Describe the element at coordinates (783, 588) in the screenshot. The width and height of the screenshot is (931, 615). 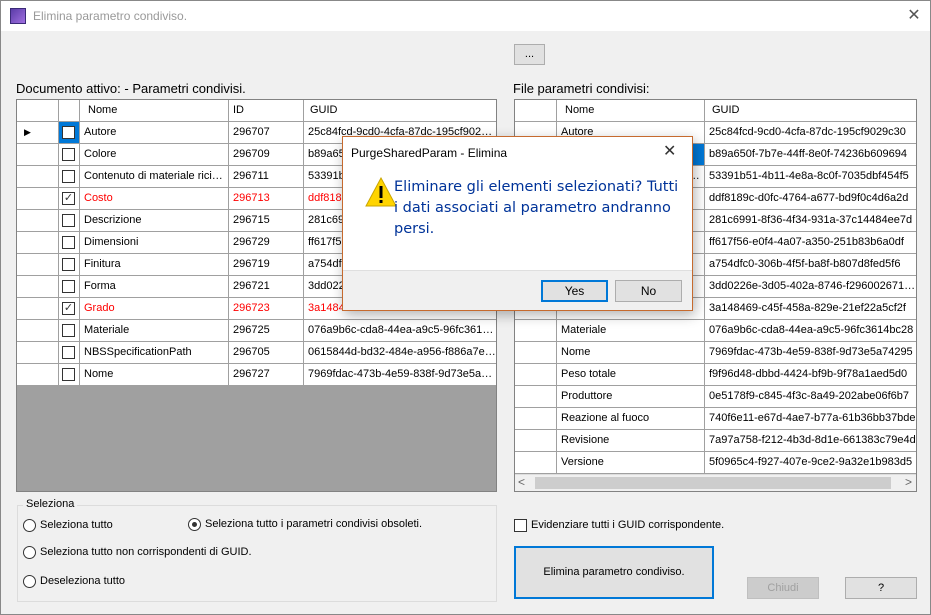
I see `close-button: Chiudi` at that location.